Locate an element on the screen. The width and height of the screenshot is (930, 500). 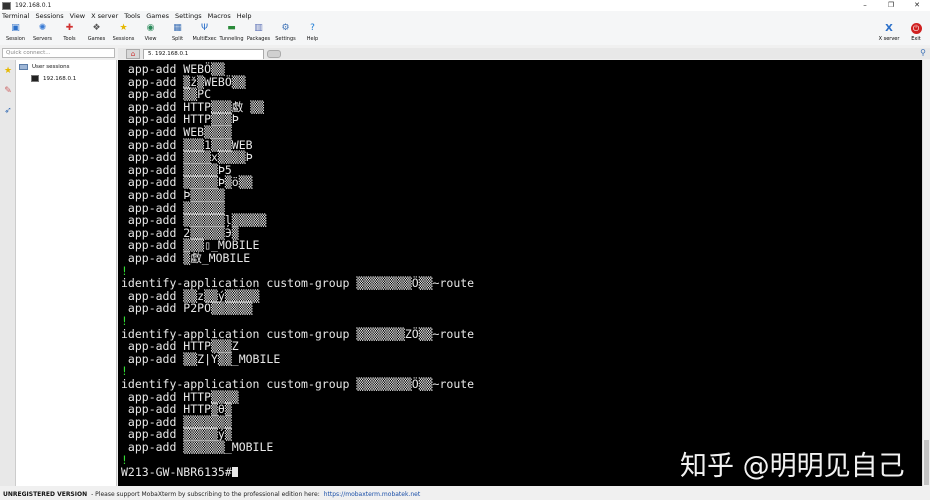
session-tab-label: 5. 192.168.0.1 is located at coordinates (168, 54).